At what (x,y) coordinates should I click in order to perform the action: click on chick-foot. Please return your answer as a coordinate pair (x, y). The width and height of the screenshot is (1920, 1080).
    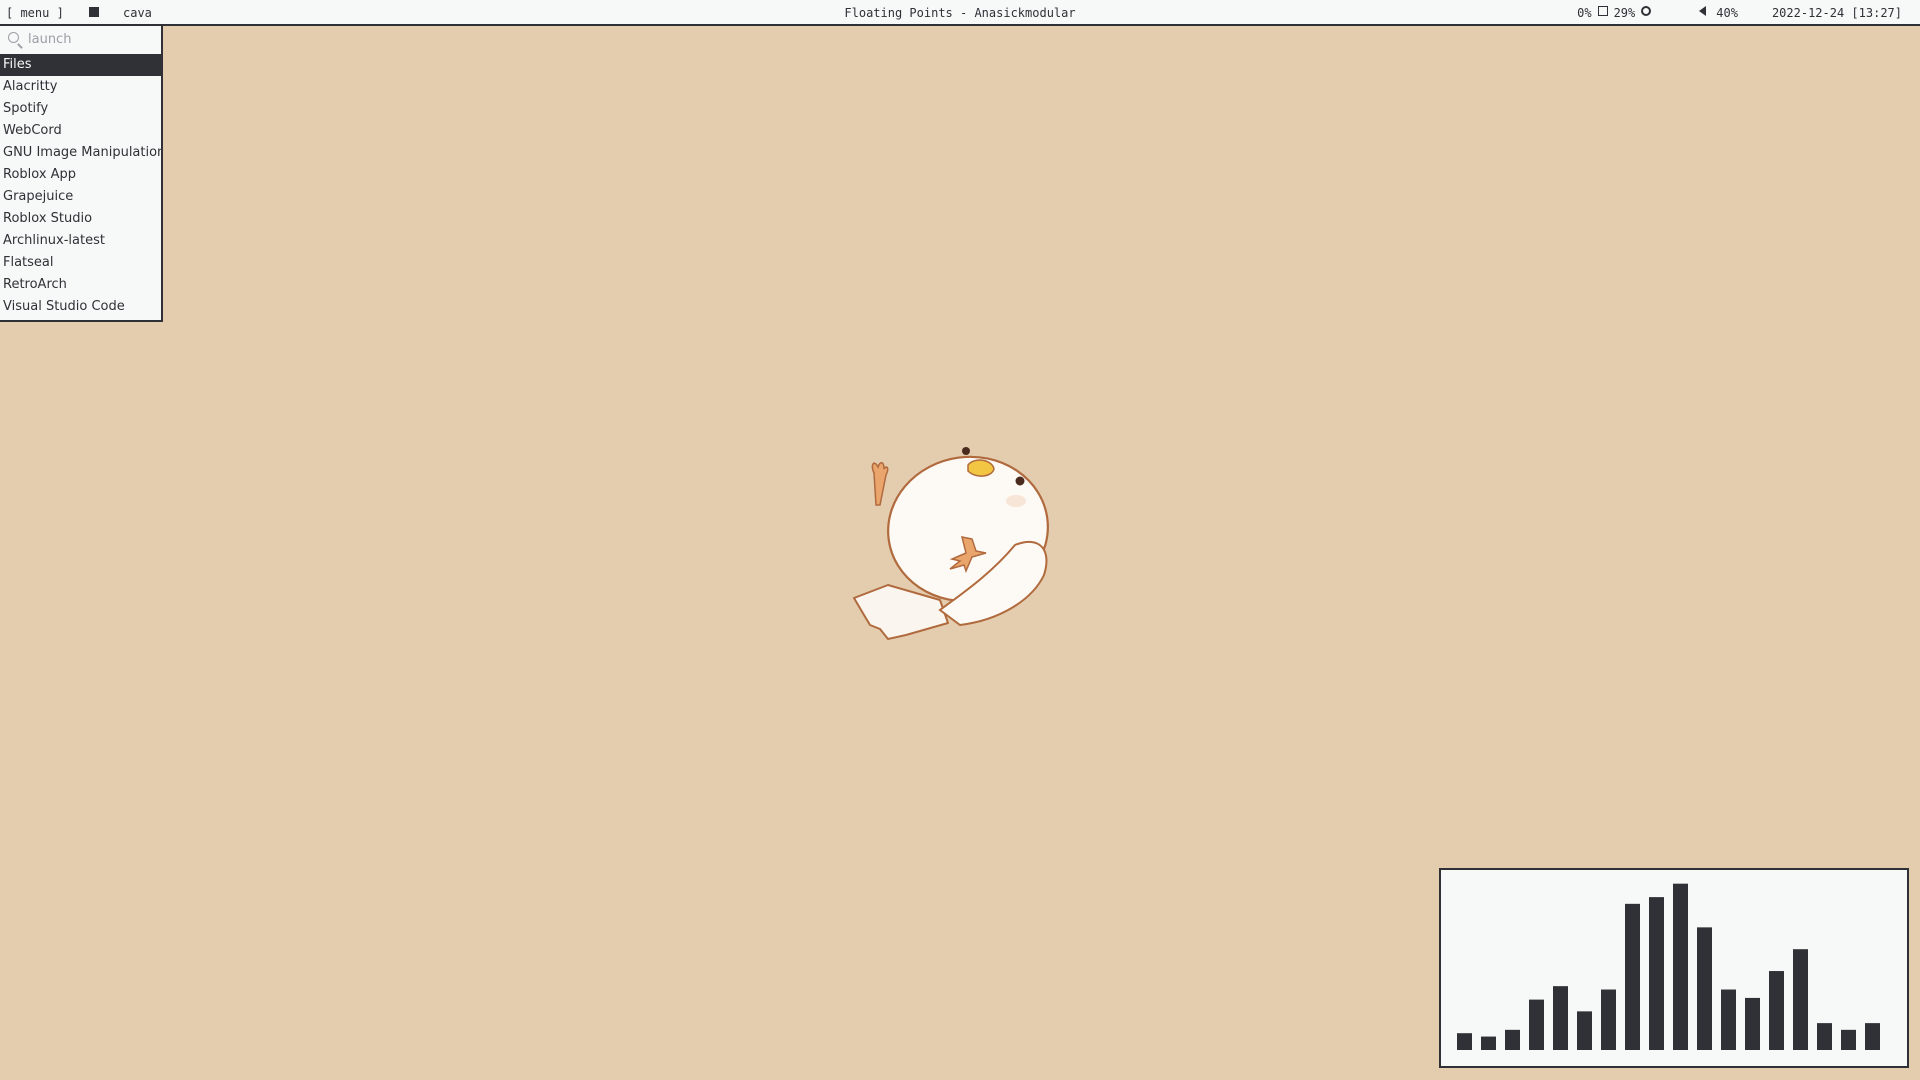
    Looking at the image, I should click on (880, 484).